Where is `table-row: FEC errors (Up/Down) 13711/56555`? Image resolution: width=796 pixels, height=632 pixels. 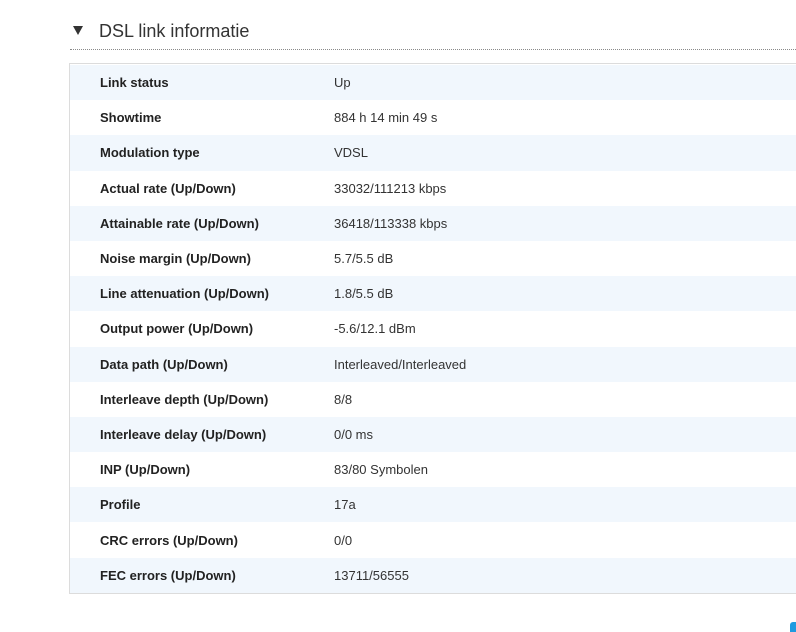
table-row: FEC errors (Up/Down) 13711/56555 is located at coordinates (433, 575).